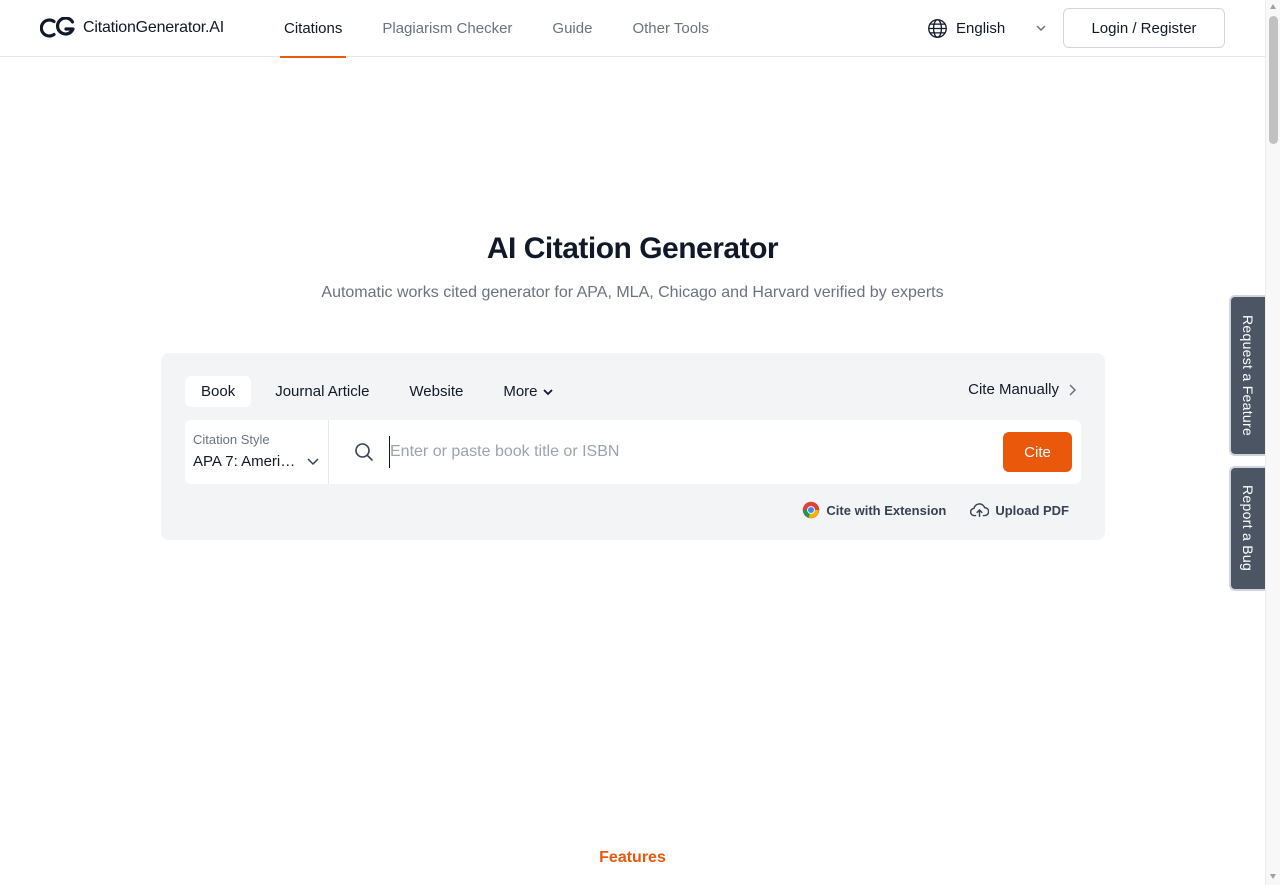 The image size is (1280, 885). I want to click on citation-style-label: Citation Style, so click(231, 439).